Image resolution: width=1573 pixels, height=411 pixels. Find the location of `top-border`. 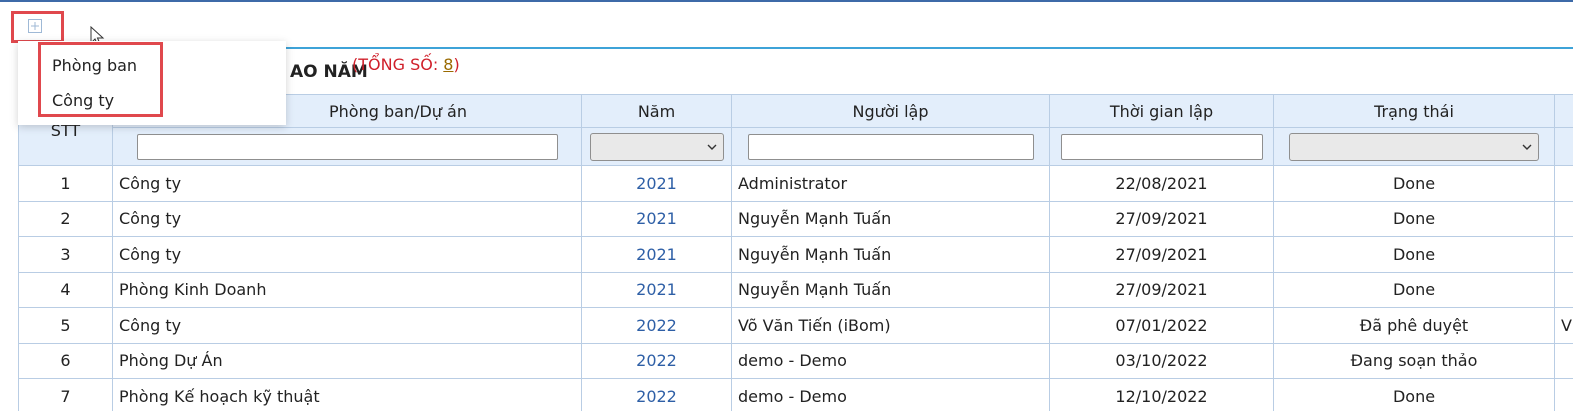

top-border is located at coordinates (786, 1).